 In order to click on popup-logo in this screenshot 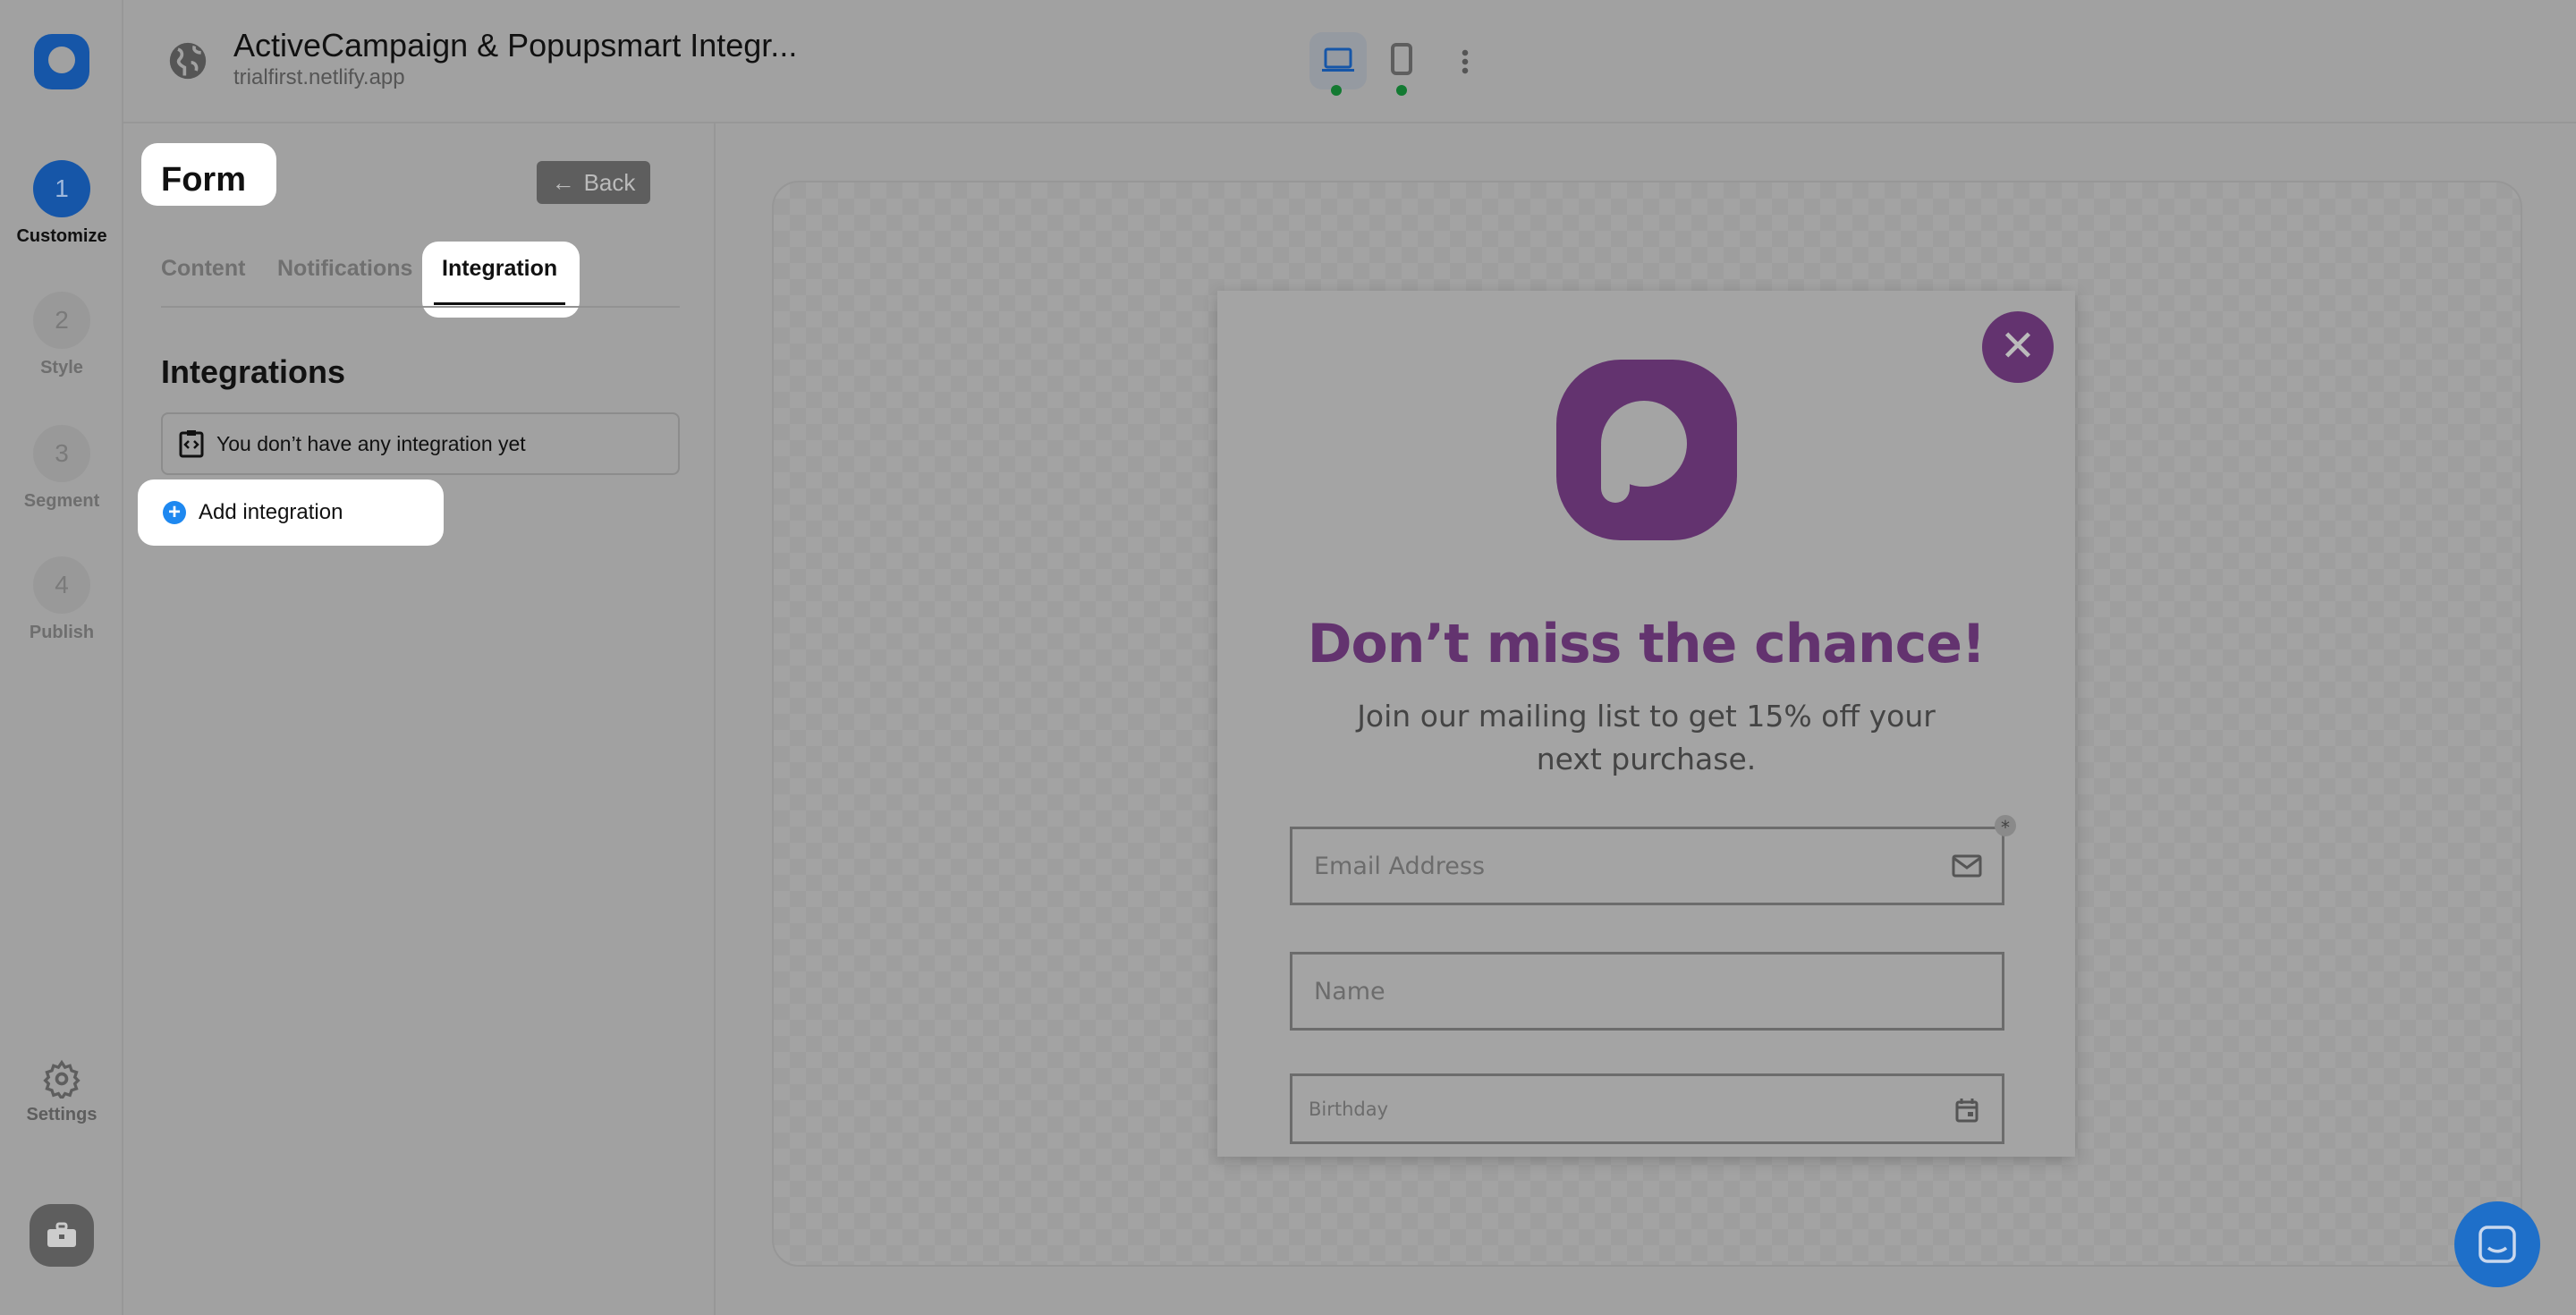, I will do `click(1646, 450)`.